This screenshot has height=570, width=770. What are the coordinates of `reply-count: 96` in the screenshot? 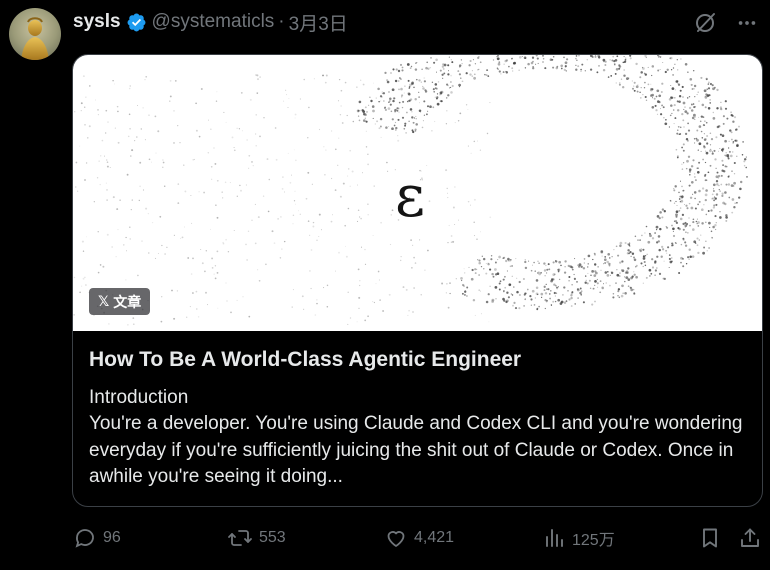 It's located at (112, 537).